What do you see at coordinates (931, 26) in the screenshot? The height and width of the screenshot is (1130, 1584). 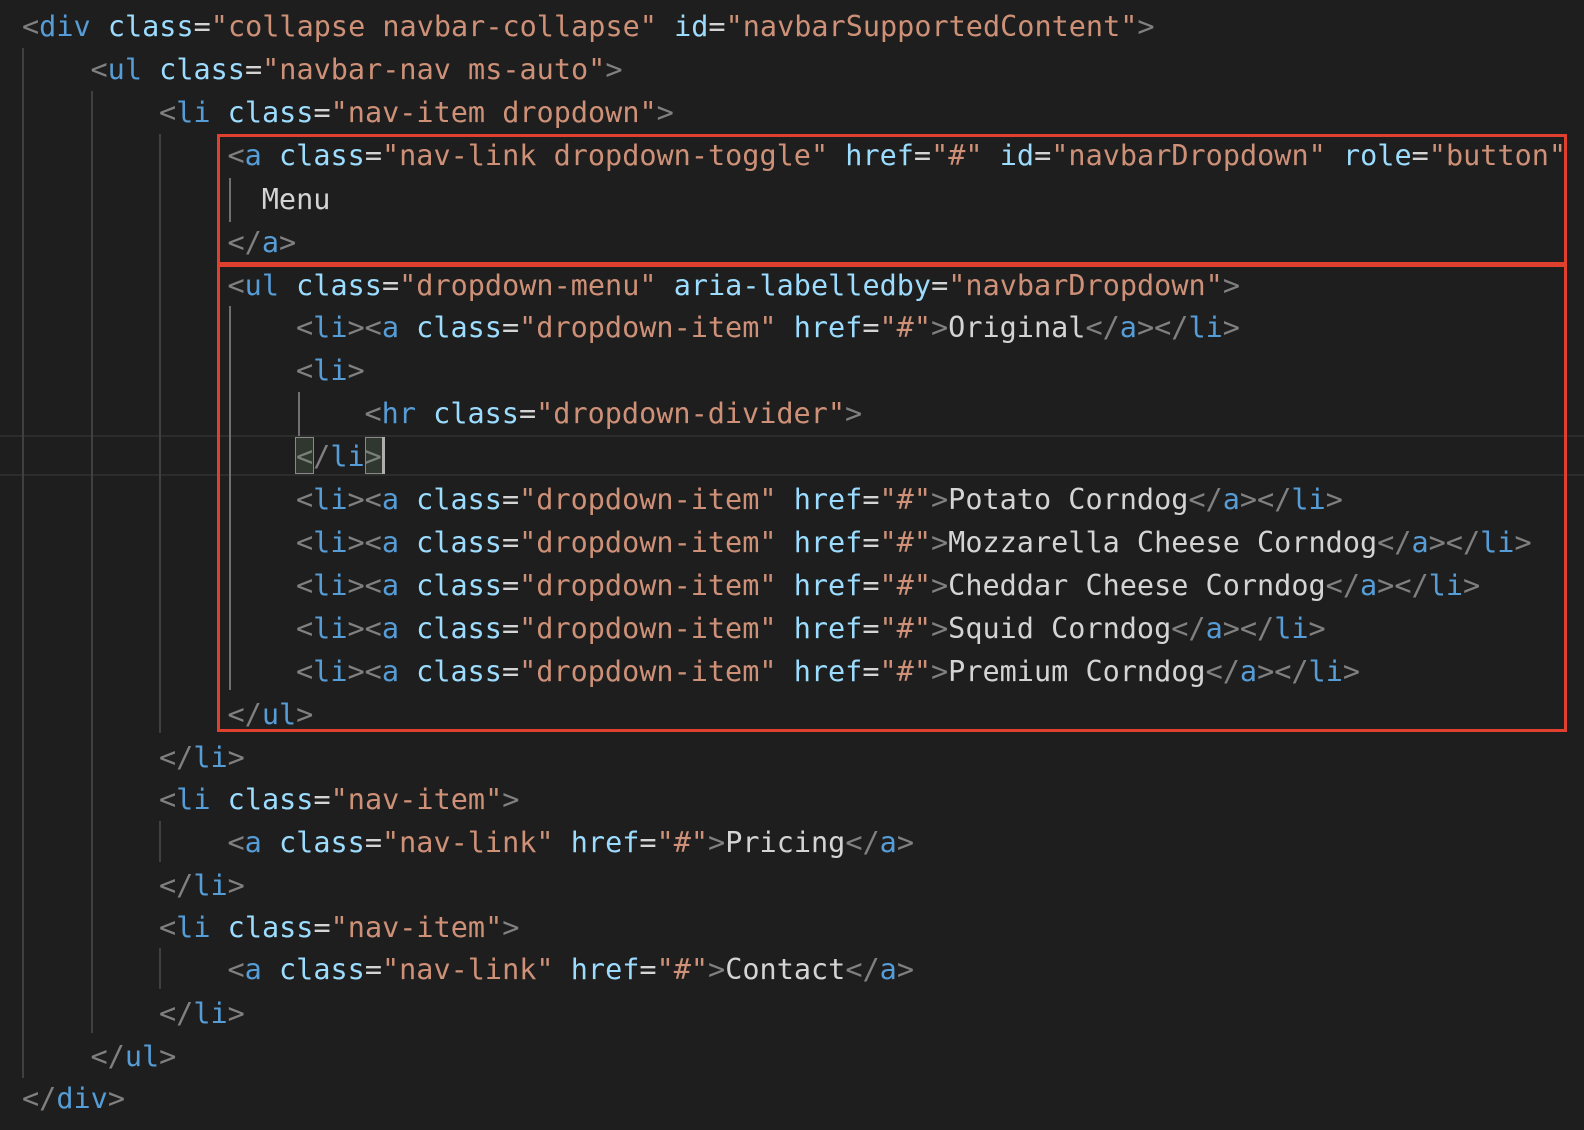 I see `code-token: "navbarSupportedContent"` at bounding box center [931, 26].